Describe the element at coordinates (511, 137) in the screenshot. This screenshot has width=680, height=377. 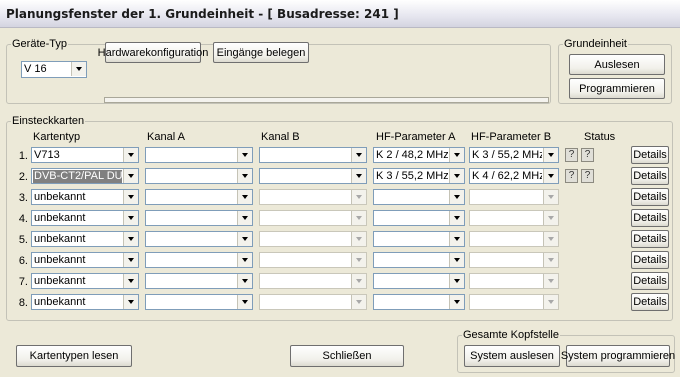
I see `header-hf-parameter-b: HF-Parameter B` at that location.